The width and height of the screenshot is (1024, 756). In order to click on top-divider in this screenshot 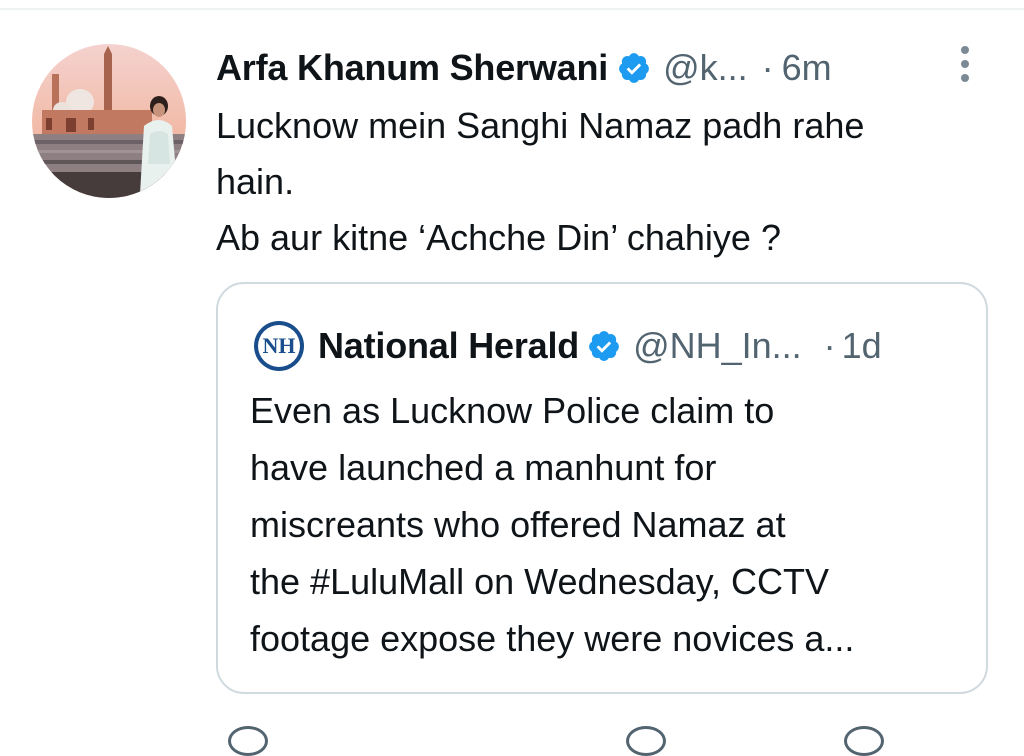, I will do `click(512, 9)`.